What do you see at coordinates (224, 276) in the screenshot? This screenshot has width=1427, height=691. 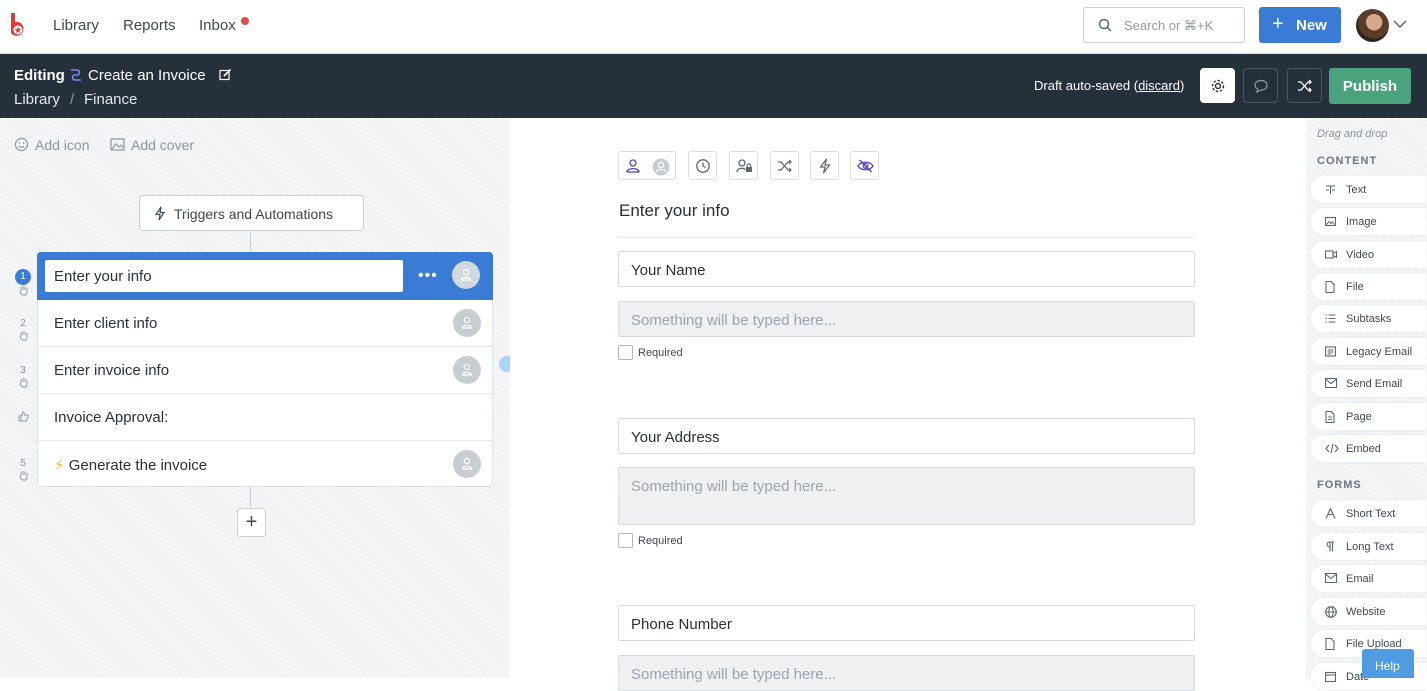 I see `step-title-input: Enter your info` at bounding box center [224, 276].